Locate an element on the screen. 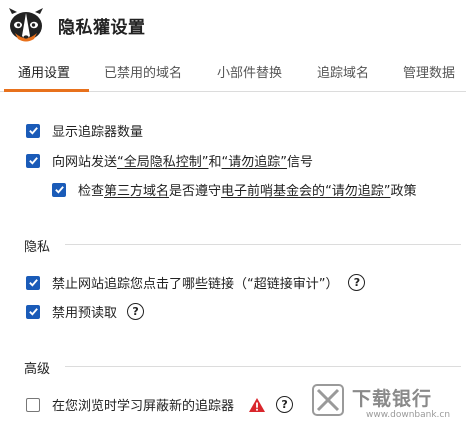 This screenshot has height=431, width=466. section-title-advanced: 高级 is located at coordinates (37, 369).